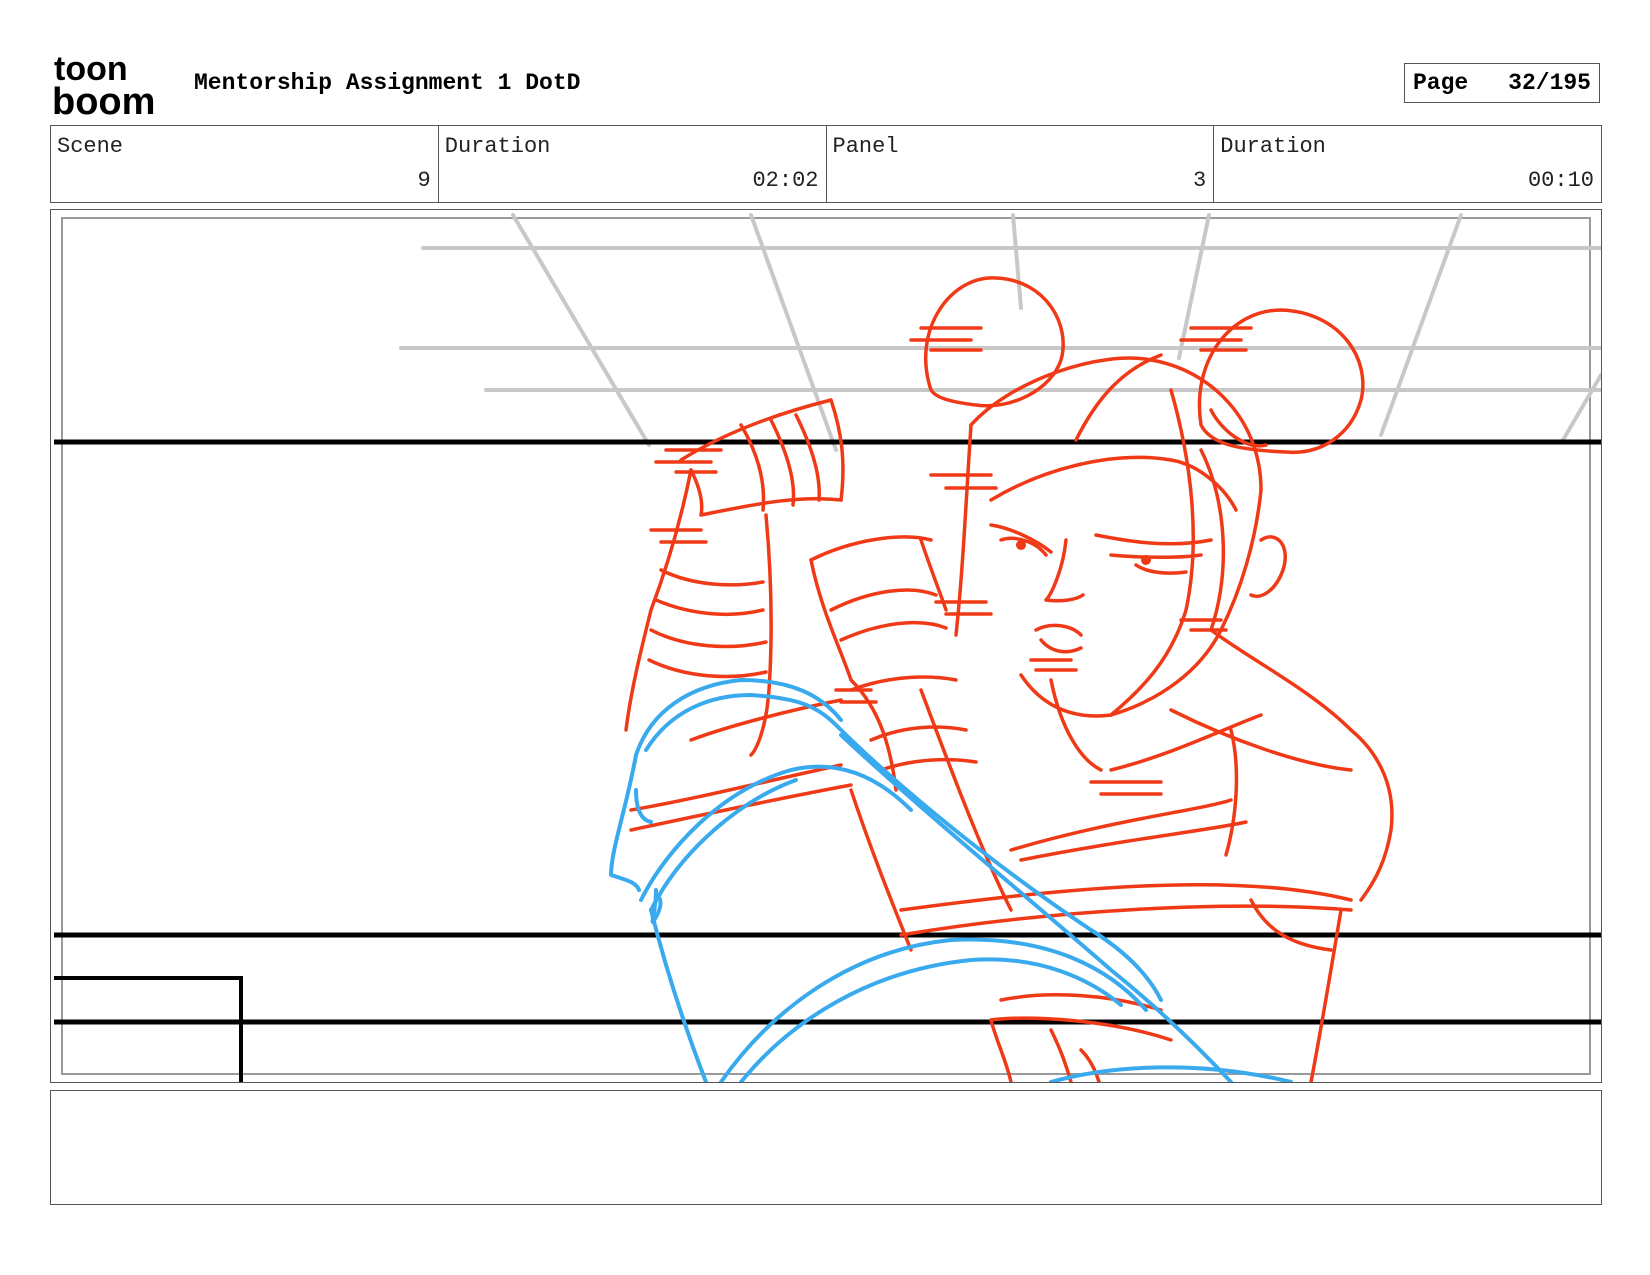 The width and height of the screenshot is (1650, 1275). What do you see at coordinates (497, 146) in the screenshot?
I see `scene-duration-label: Duration` at bounding box center [497, 146].